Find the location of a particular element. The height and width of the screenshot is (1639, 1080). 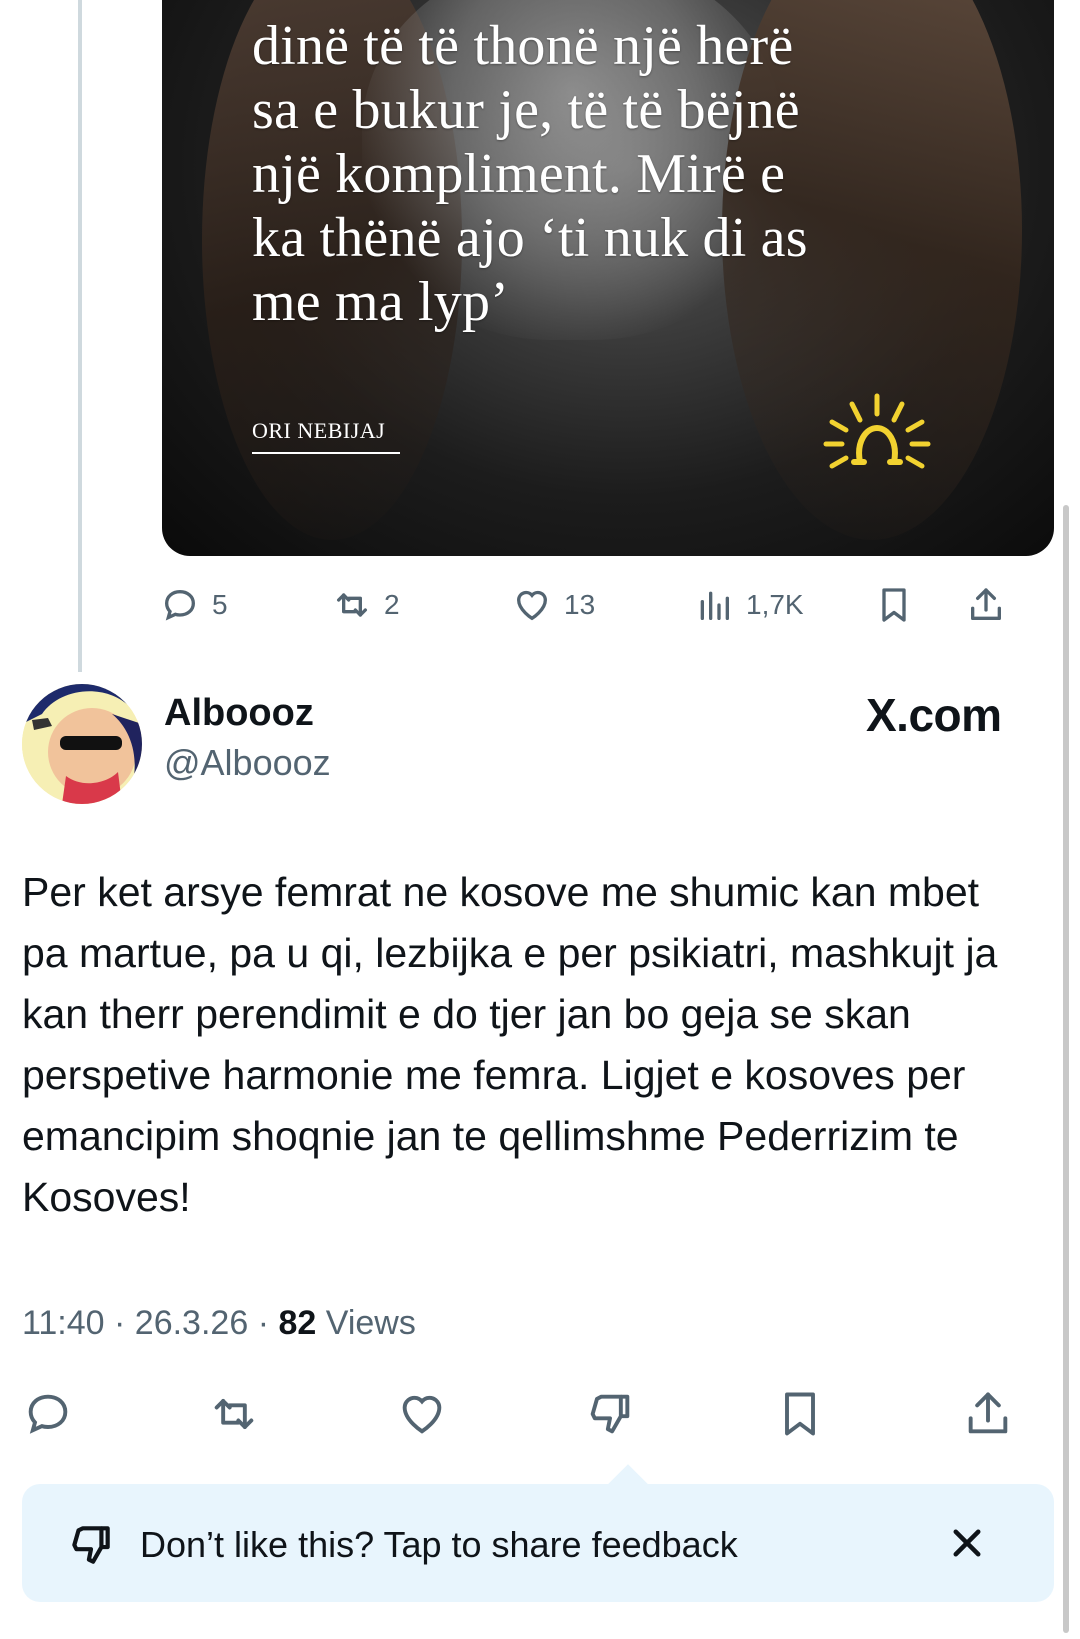

repost-count: 2 is located at coordinates (392, 604).